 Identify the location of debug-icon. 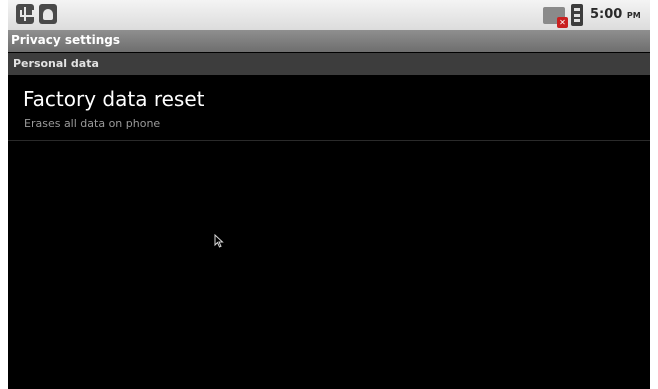
(48, 14).